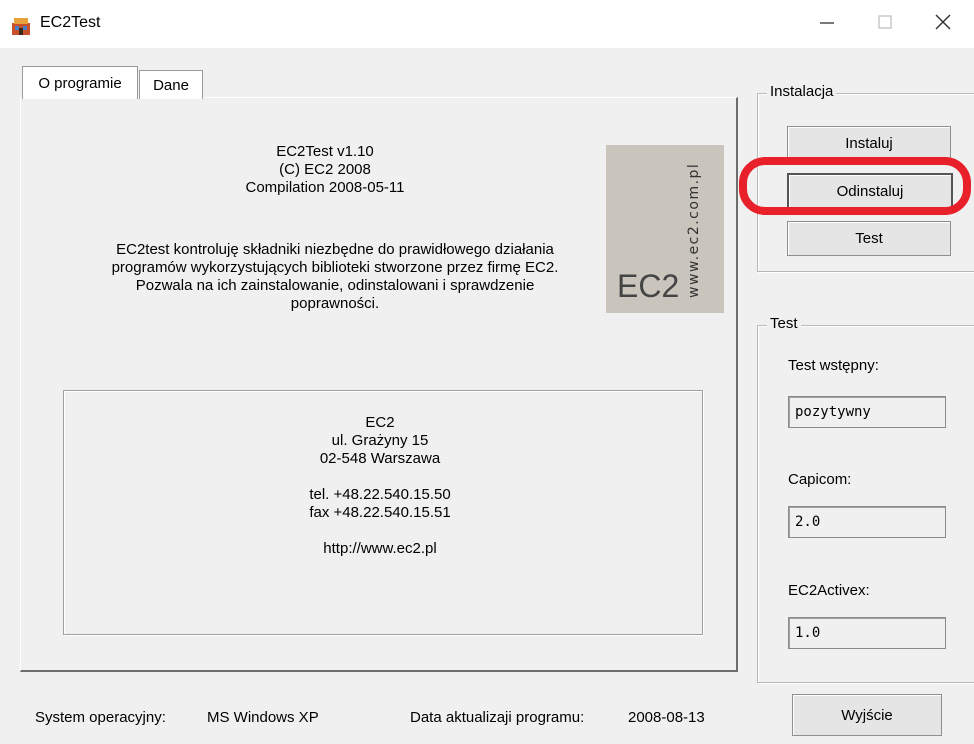 This screenshot has width=974, height=744. What do you see at coordinates (867, 522) in the screenshot?
I see `capicom-field: 2.0` at bounding box center [867, 522].